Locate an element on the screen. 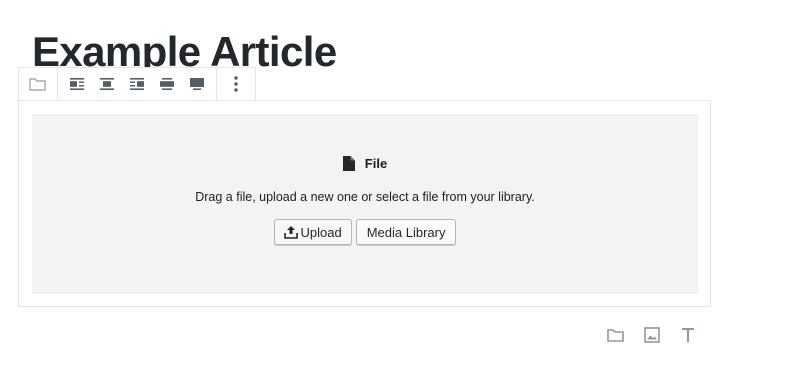 The height and width of the screenshot is (390, 787). align-right-button is located at coordinates (137, 84).